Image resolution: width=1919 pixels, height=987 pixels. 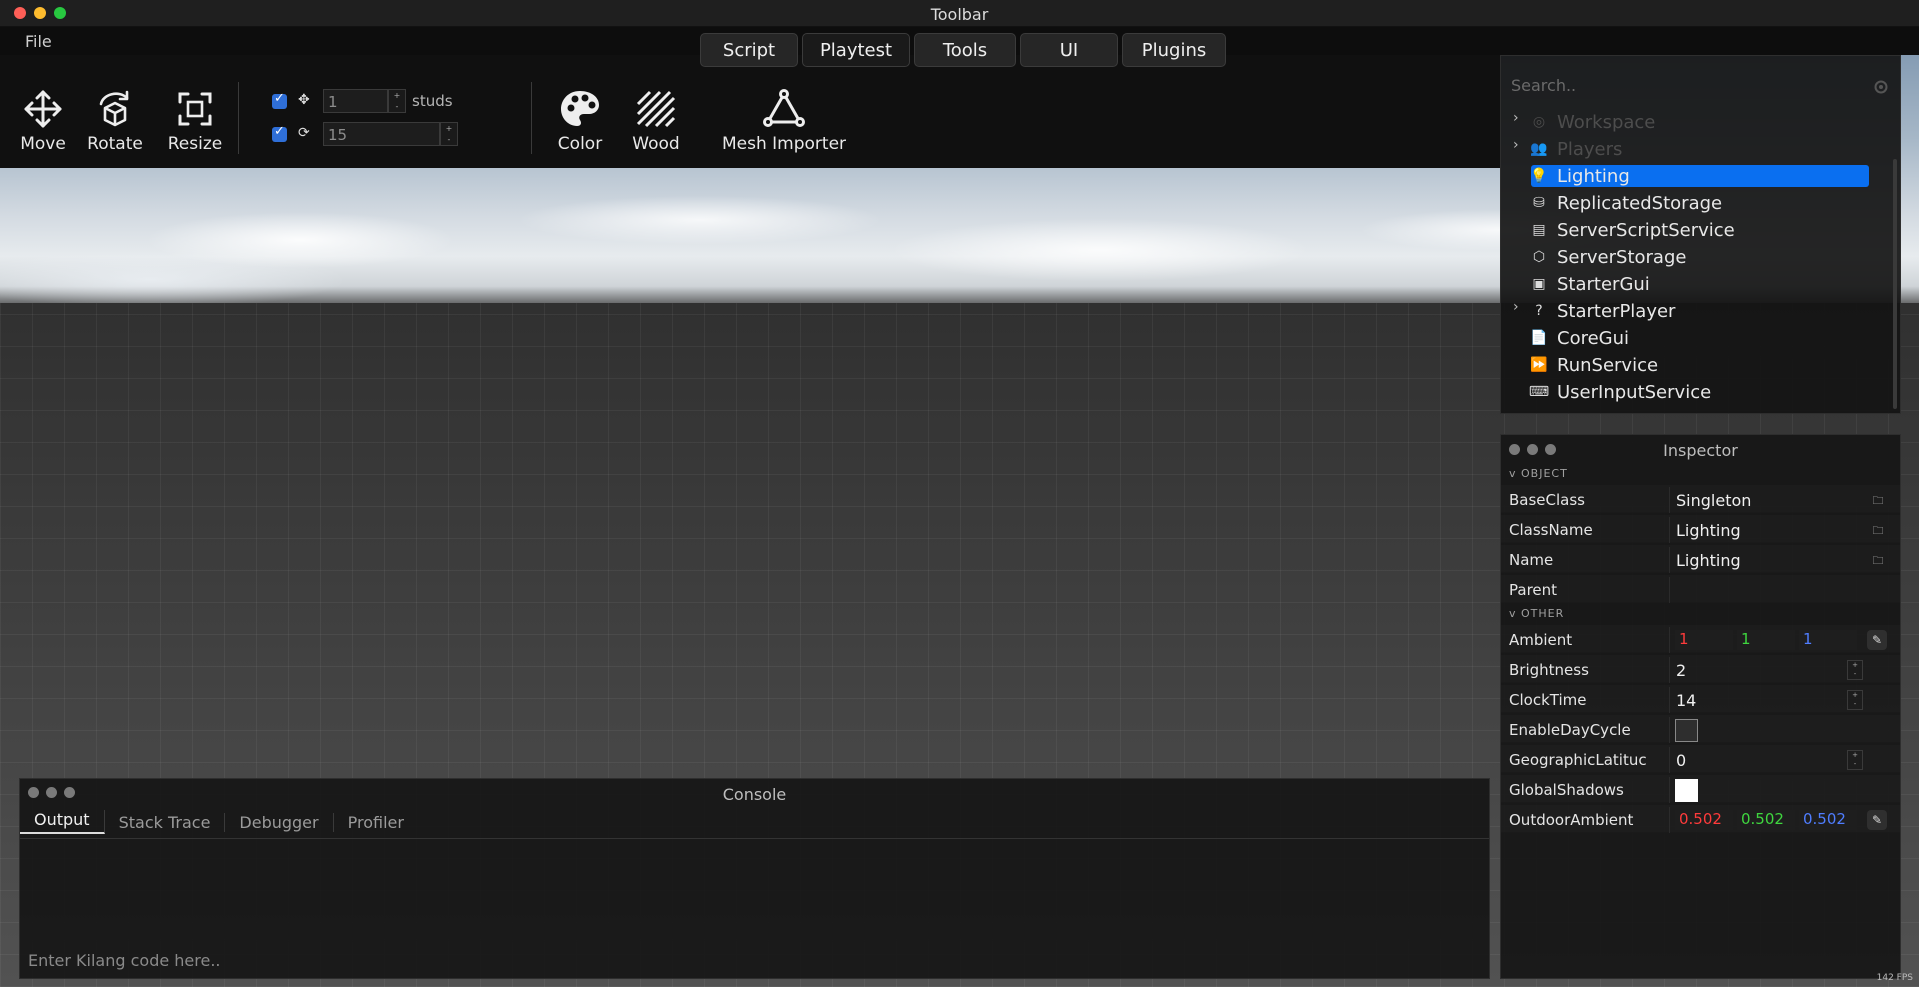 What do you see at coordinates (1516, 118) in the screenshot?
I see `expand-workspace-chevron-icon: ›` at bounding box center [1516, 118].